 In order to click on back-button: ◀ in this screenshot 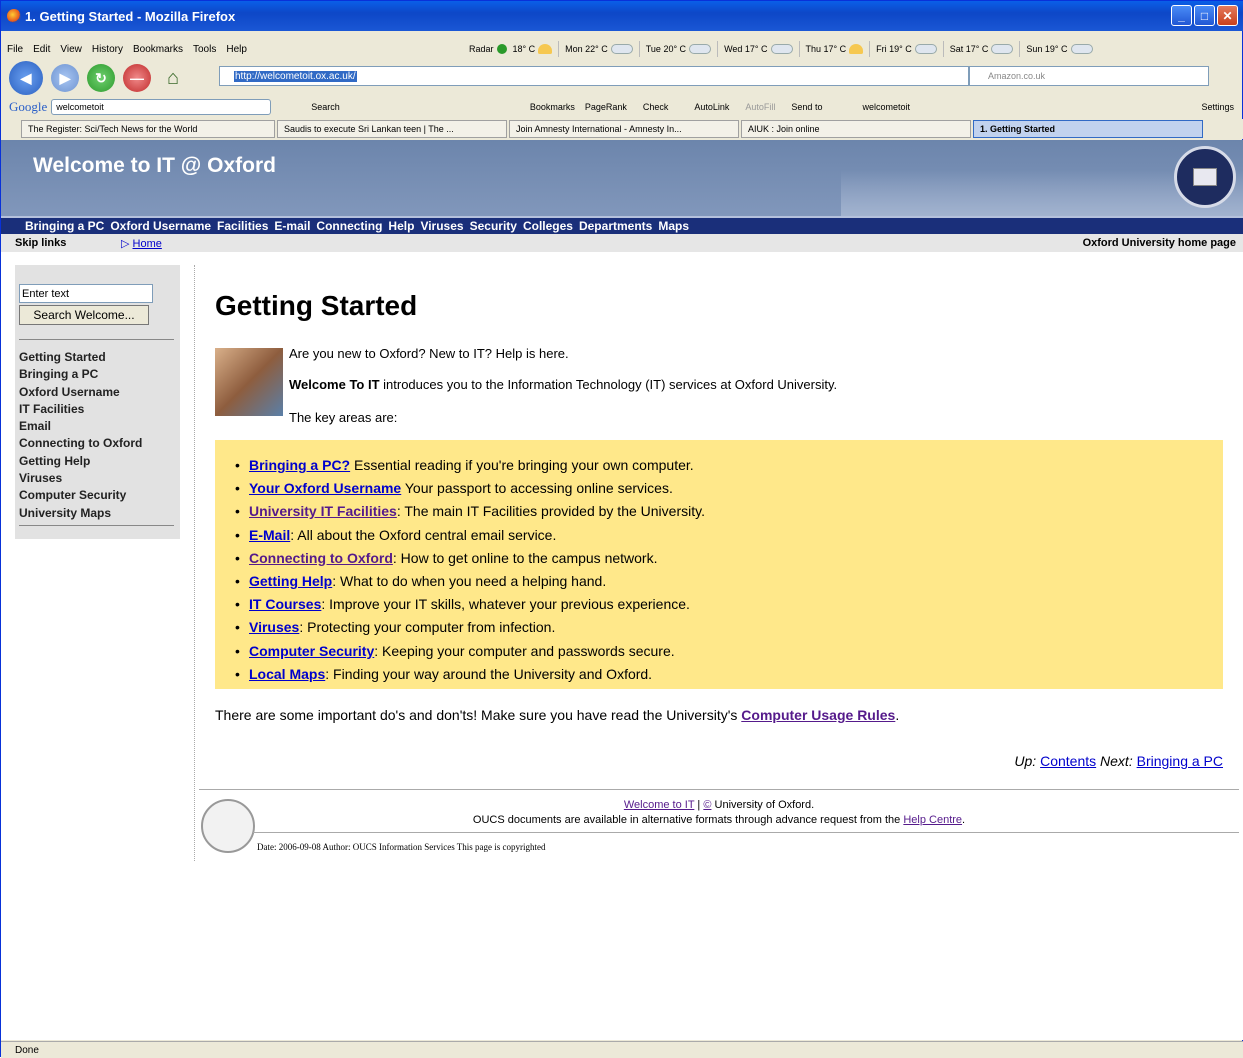, I will do `click(26, 78)`.